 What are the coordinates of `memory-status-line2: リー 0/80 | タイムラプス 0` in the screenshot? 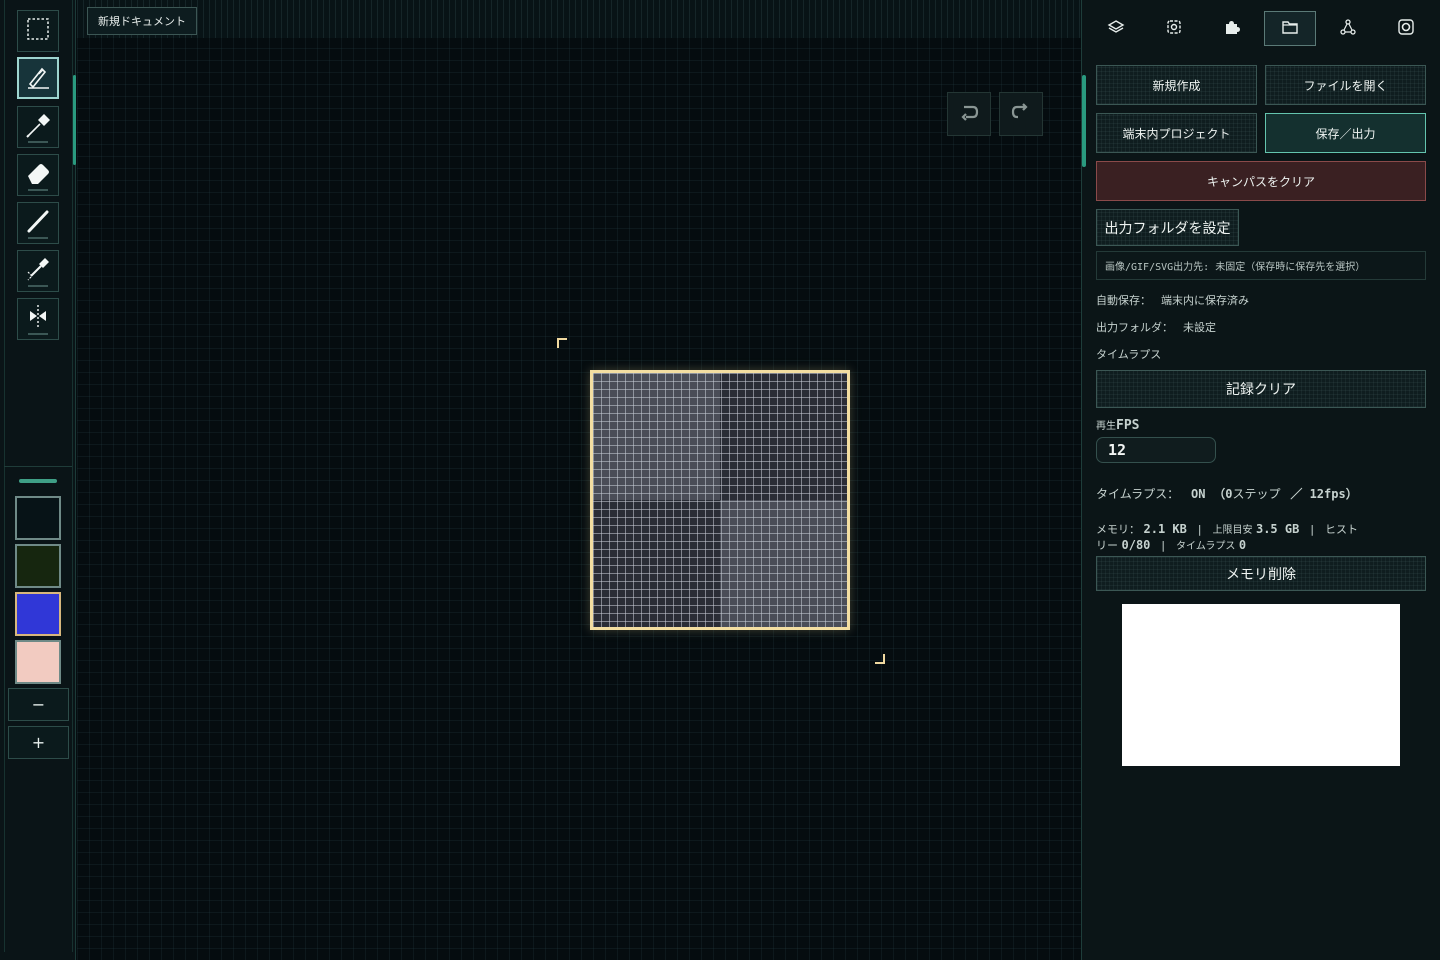 It's located at (1171, 545).